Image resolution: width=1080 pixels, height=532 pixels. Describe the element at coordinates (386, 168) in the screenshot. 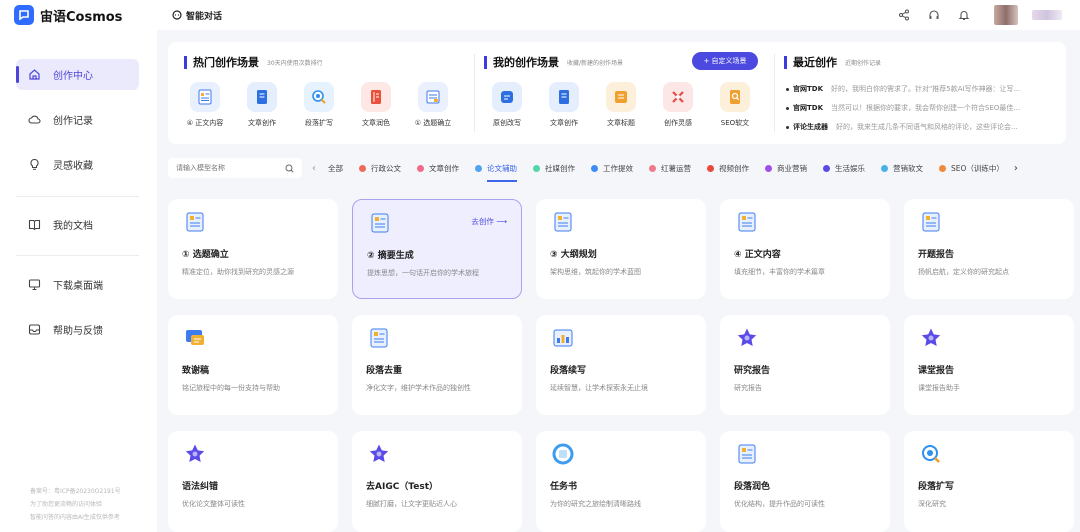

I see `tab-label: 行政公文` at that location.